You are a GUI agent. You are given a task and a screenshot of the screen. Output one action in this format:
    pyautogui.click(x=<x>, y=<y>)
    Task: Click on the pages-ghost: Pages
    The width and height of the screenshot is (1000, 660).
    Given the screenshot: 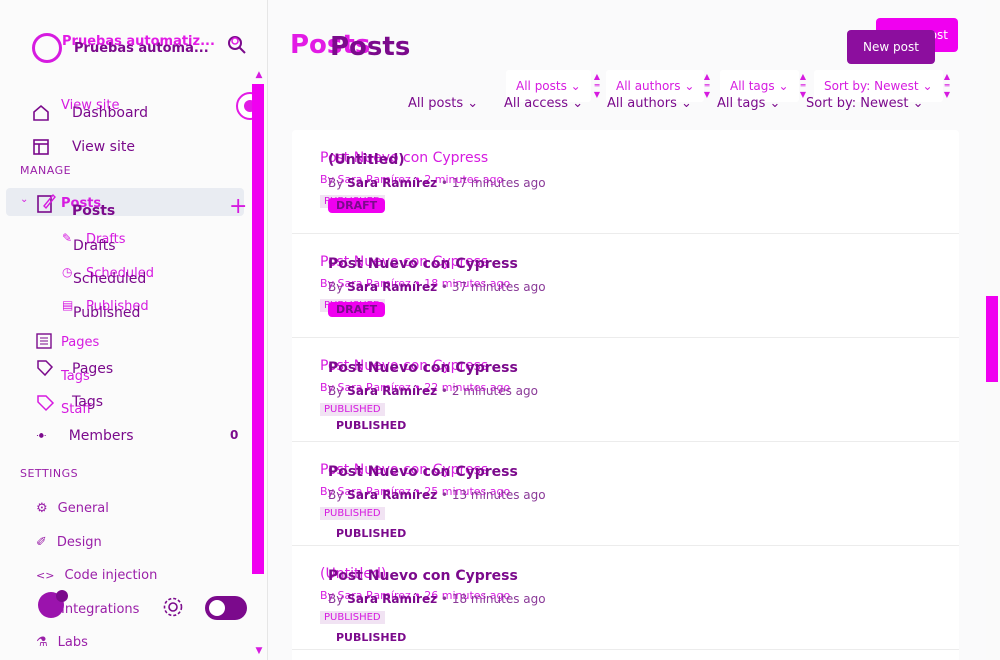 What is the action you would take?
    pyautogui.click(x=80, y=342)
    